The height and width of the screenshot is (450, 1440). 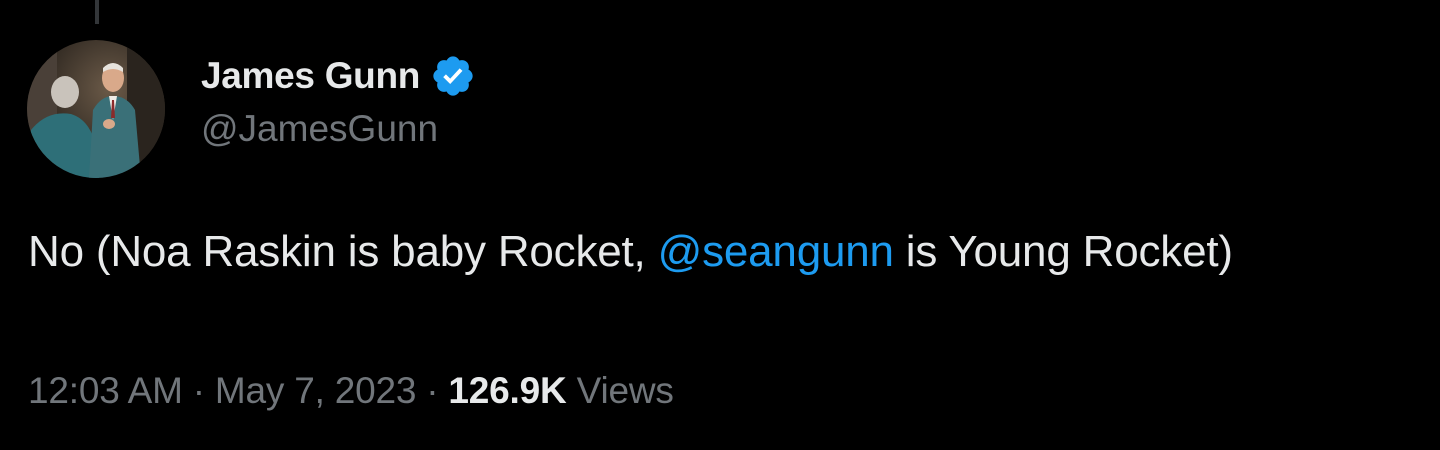 What do you see at coordinates (776, 251) in the screenshot?
I see `mention-link: @seangunn` at bounding box center [776, 251].